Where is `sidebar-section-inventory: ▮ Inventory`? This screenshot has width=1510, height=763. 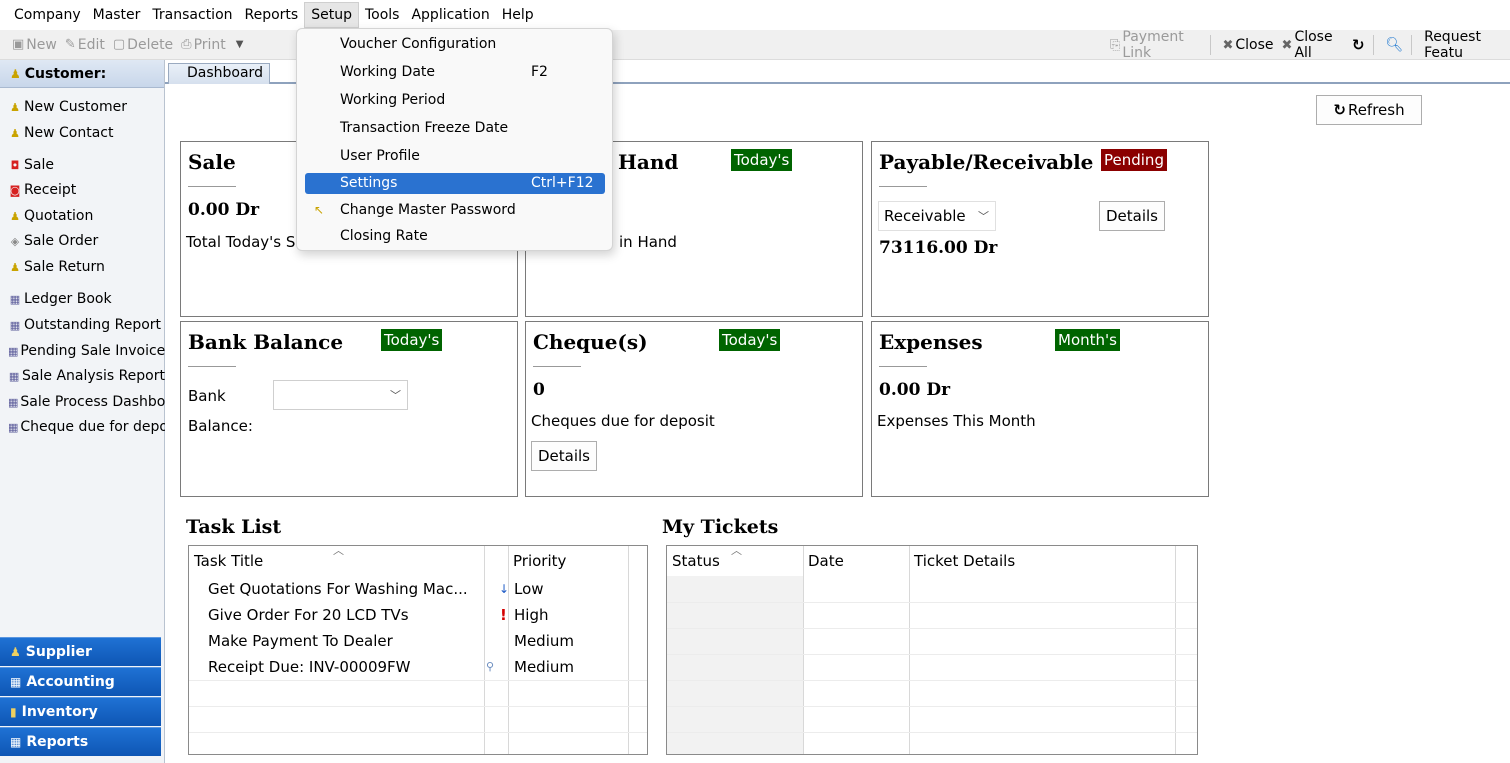
sidebar-section-inventory: ▮ Inventory is located at coordinates (80, 711).